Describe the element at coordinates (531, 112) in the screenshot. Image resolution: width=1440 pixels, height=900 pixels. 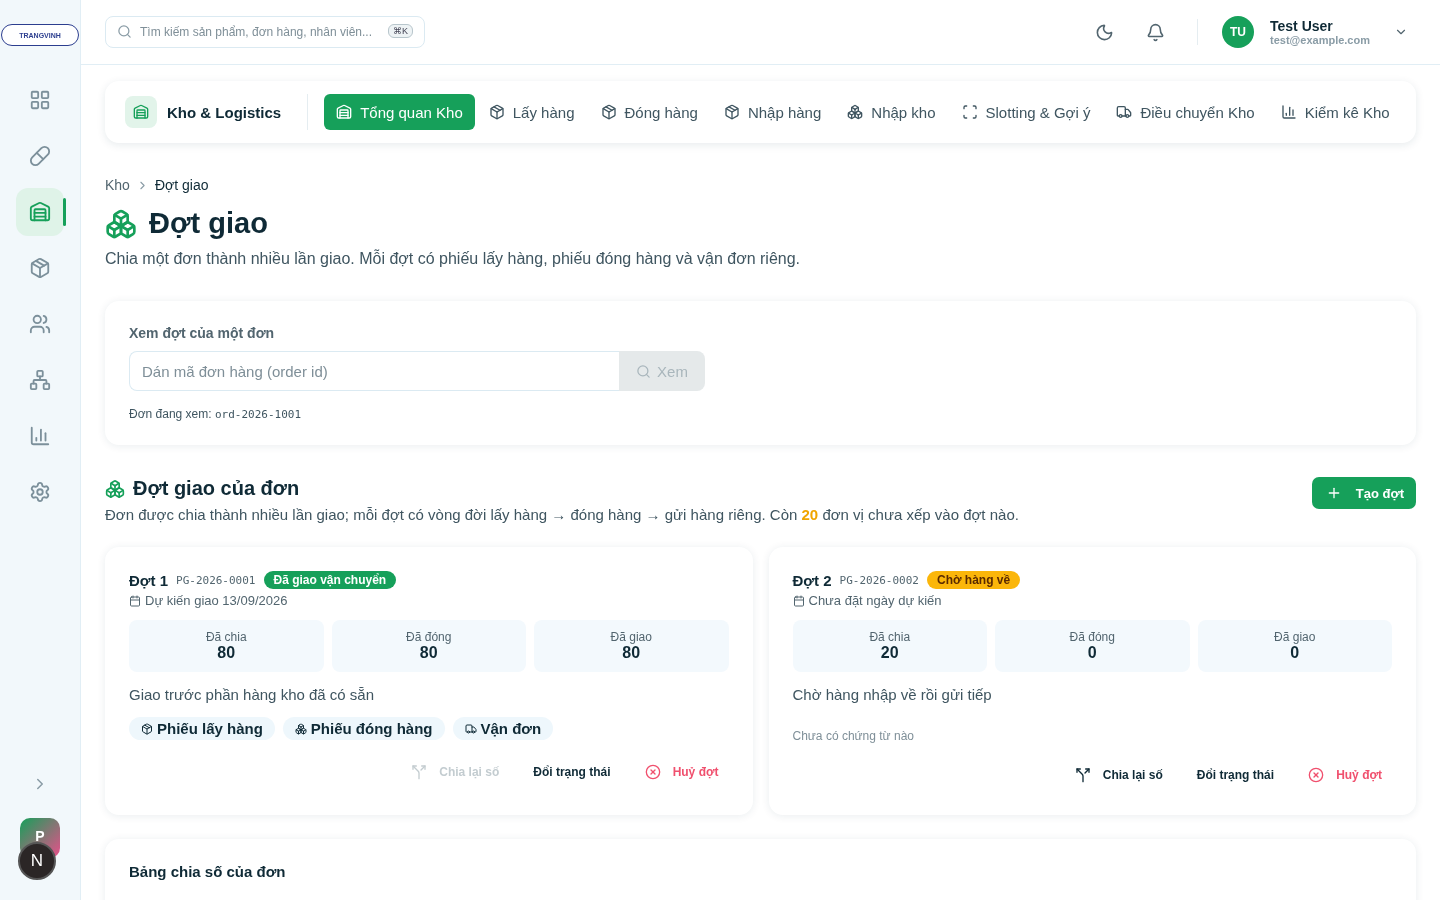
I see `module-tab: Lấy hàng` at that location.